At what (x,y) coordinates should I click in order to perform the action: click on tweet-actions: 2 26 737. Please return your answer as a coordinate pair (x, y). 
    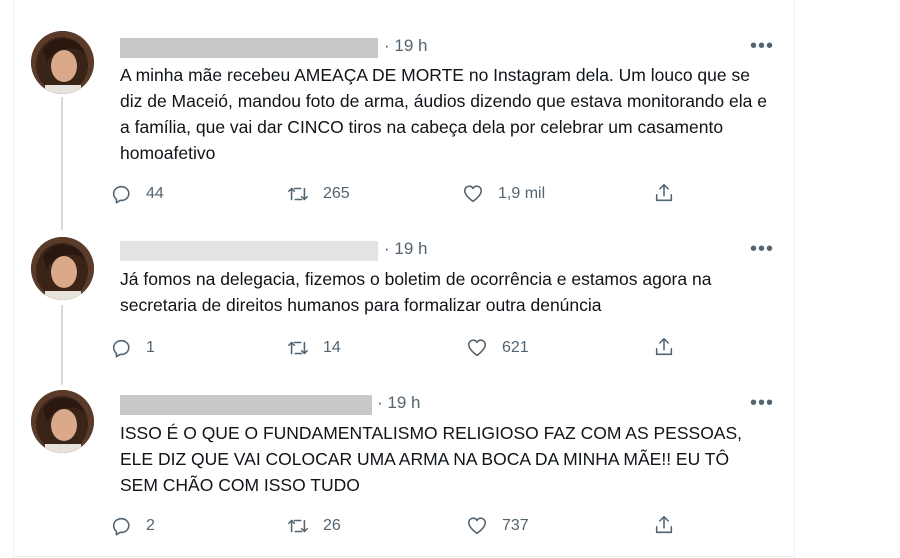
    Looking at the image, I should click on (395, 526).